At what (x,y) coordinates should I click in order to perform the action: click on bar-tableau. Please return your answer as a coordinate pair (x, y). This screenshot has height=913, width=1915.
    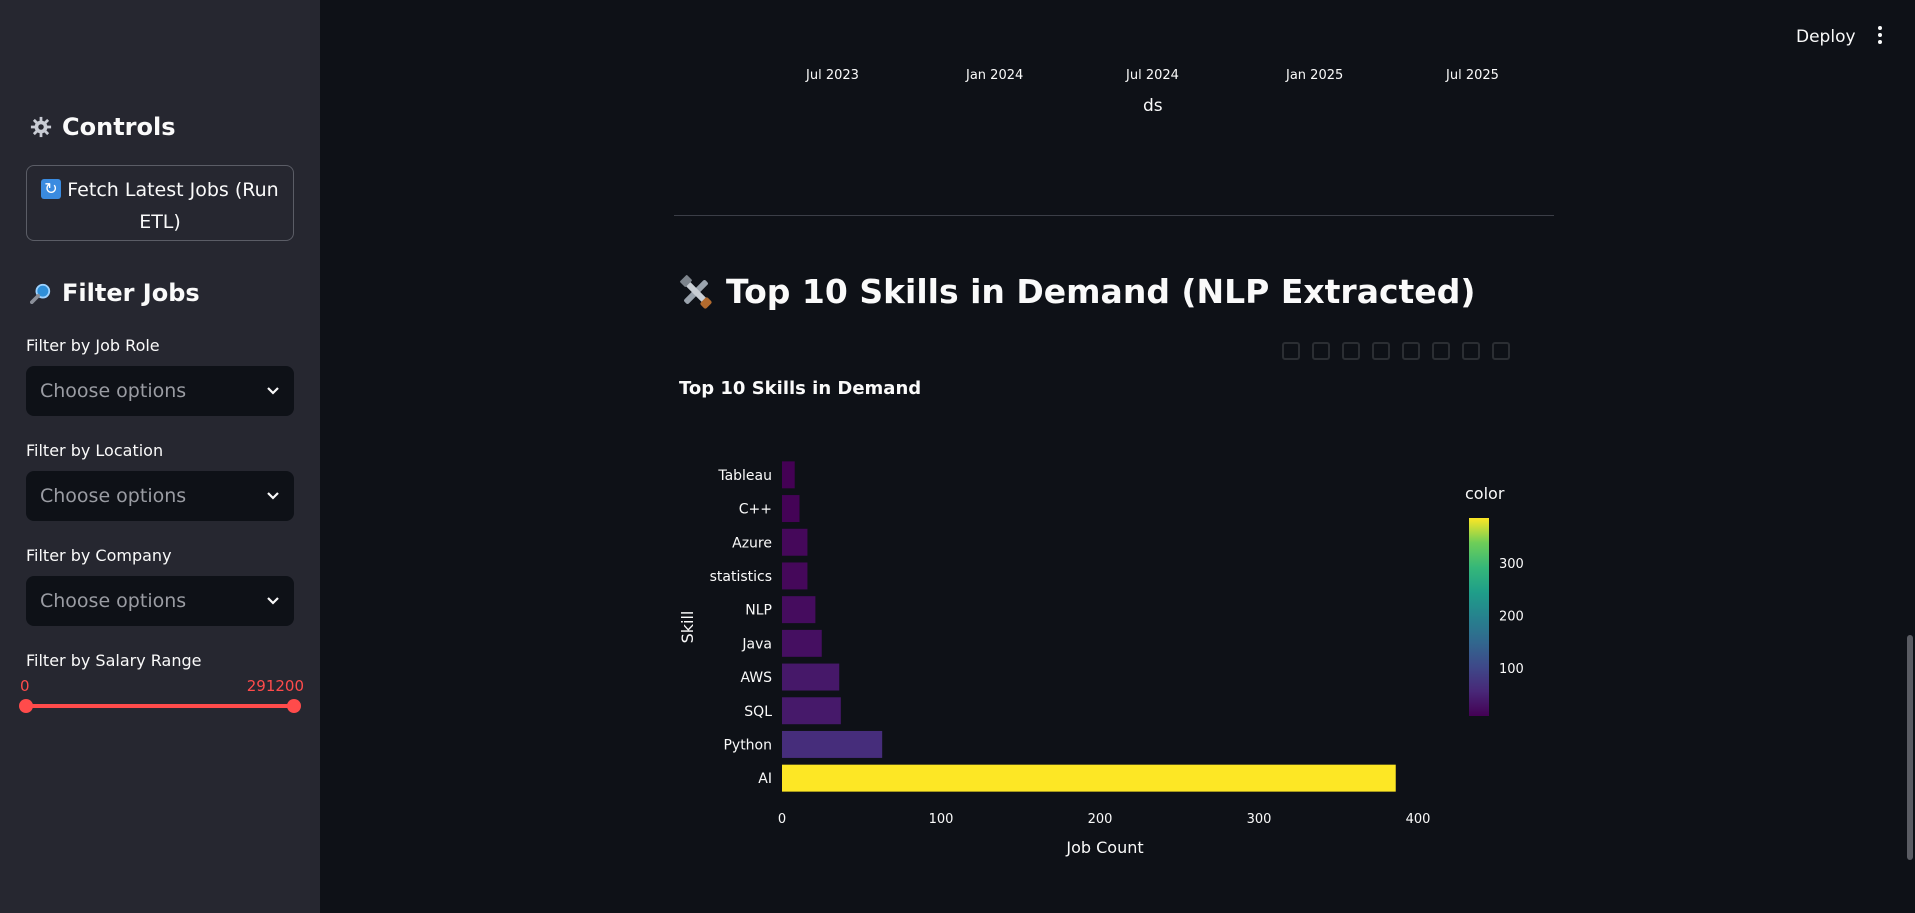
    Looking at the image, I should click on (788, 475).